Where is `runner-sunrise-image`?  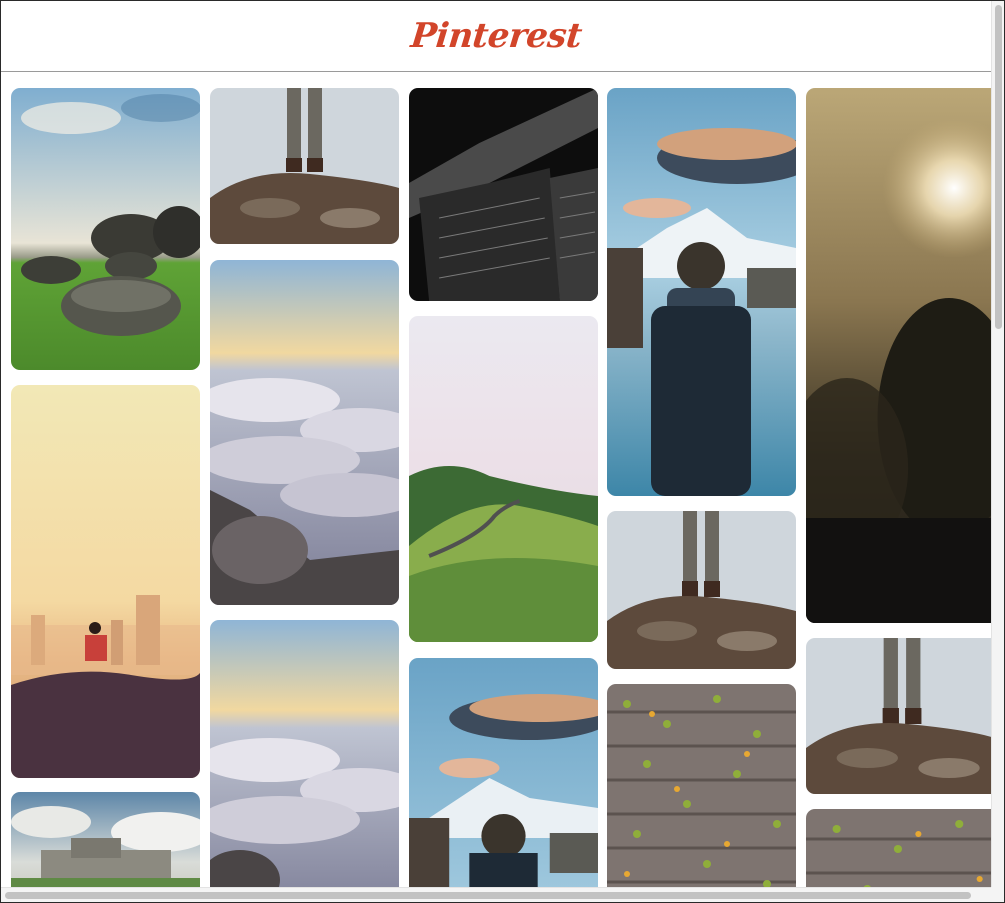 runner-sunrise-image is located at coordinates (105, 581).